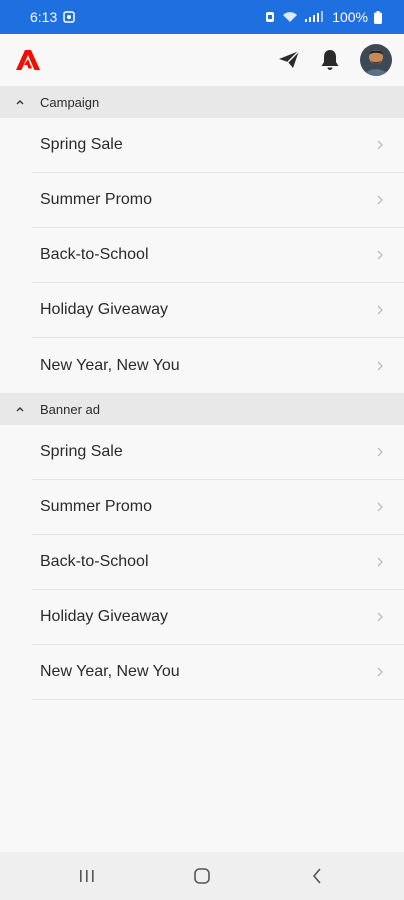 The width and height of the screenshot is (404, 900). What do you see at coordinates (202, 60) in the screenshot?
I see `app-header` at bounding box center [202, 60].